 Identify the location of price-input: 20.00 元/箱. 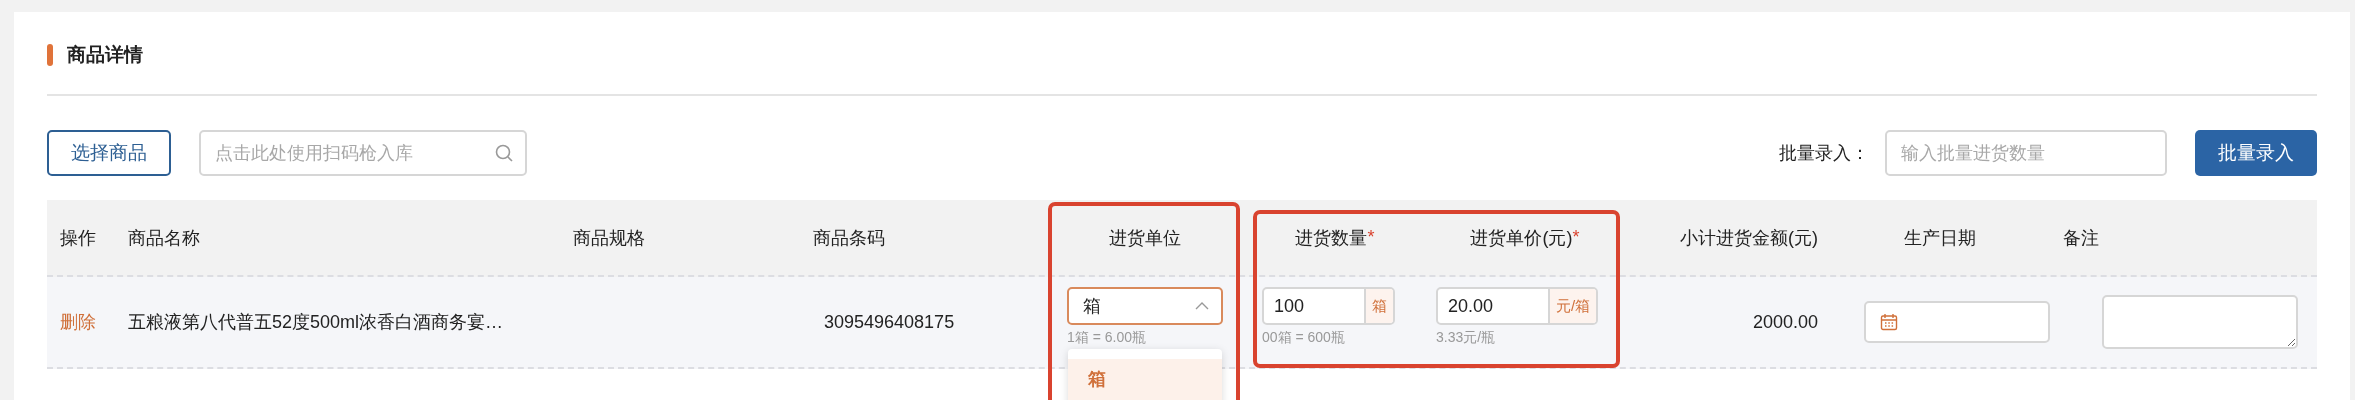
(1517, 306).